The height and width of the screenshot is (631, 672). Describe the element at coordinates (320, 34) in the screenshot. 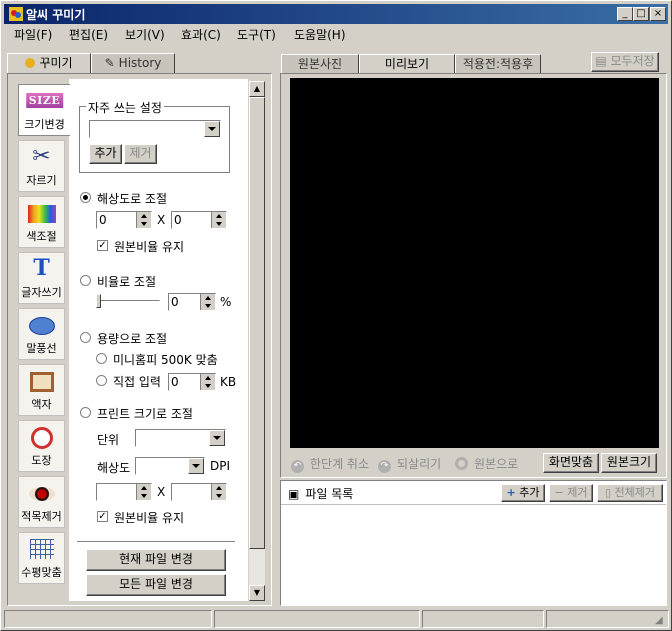

I see `menu-help: 도움말(H)` at that location.